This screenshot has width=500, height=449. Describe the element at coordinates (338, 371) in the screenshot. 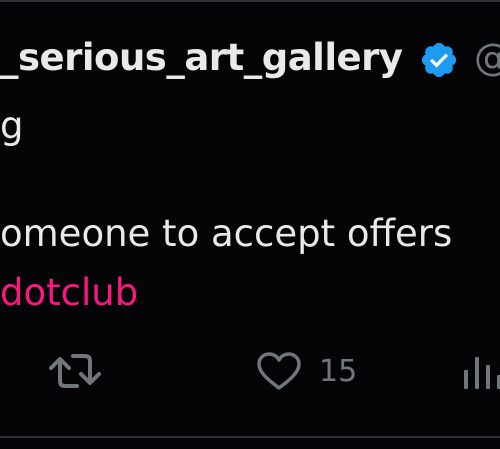

I see `like-count: 15` at that location.